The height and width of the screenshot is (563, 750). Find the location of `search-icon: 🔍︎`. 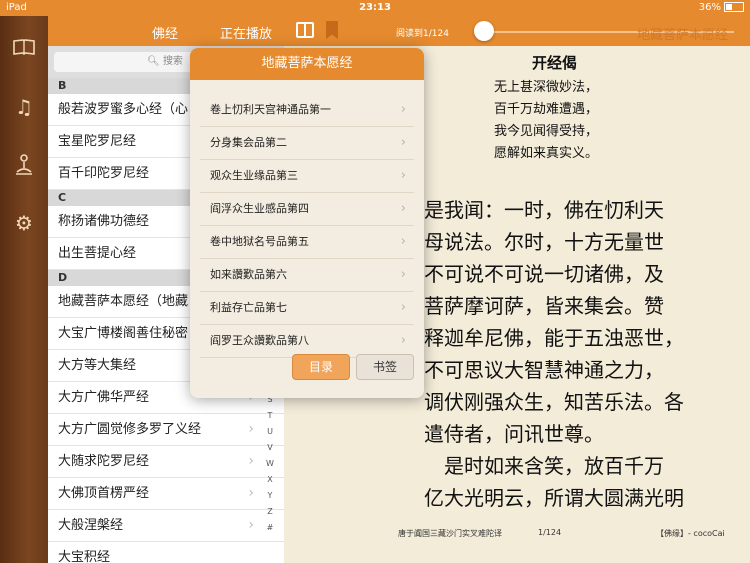

search-icon: 🔍︎ is located at coordinates (153, 61).